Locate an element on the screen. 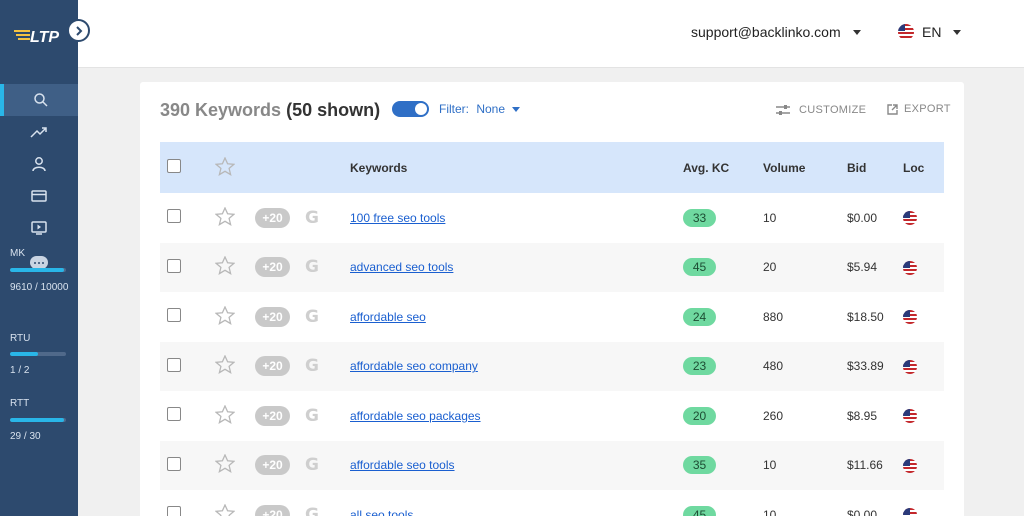 This screenshot has width=1024, height=516. keyword-link: all seo tools is located at coordinates (381, 512).